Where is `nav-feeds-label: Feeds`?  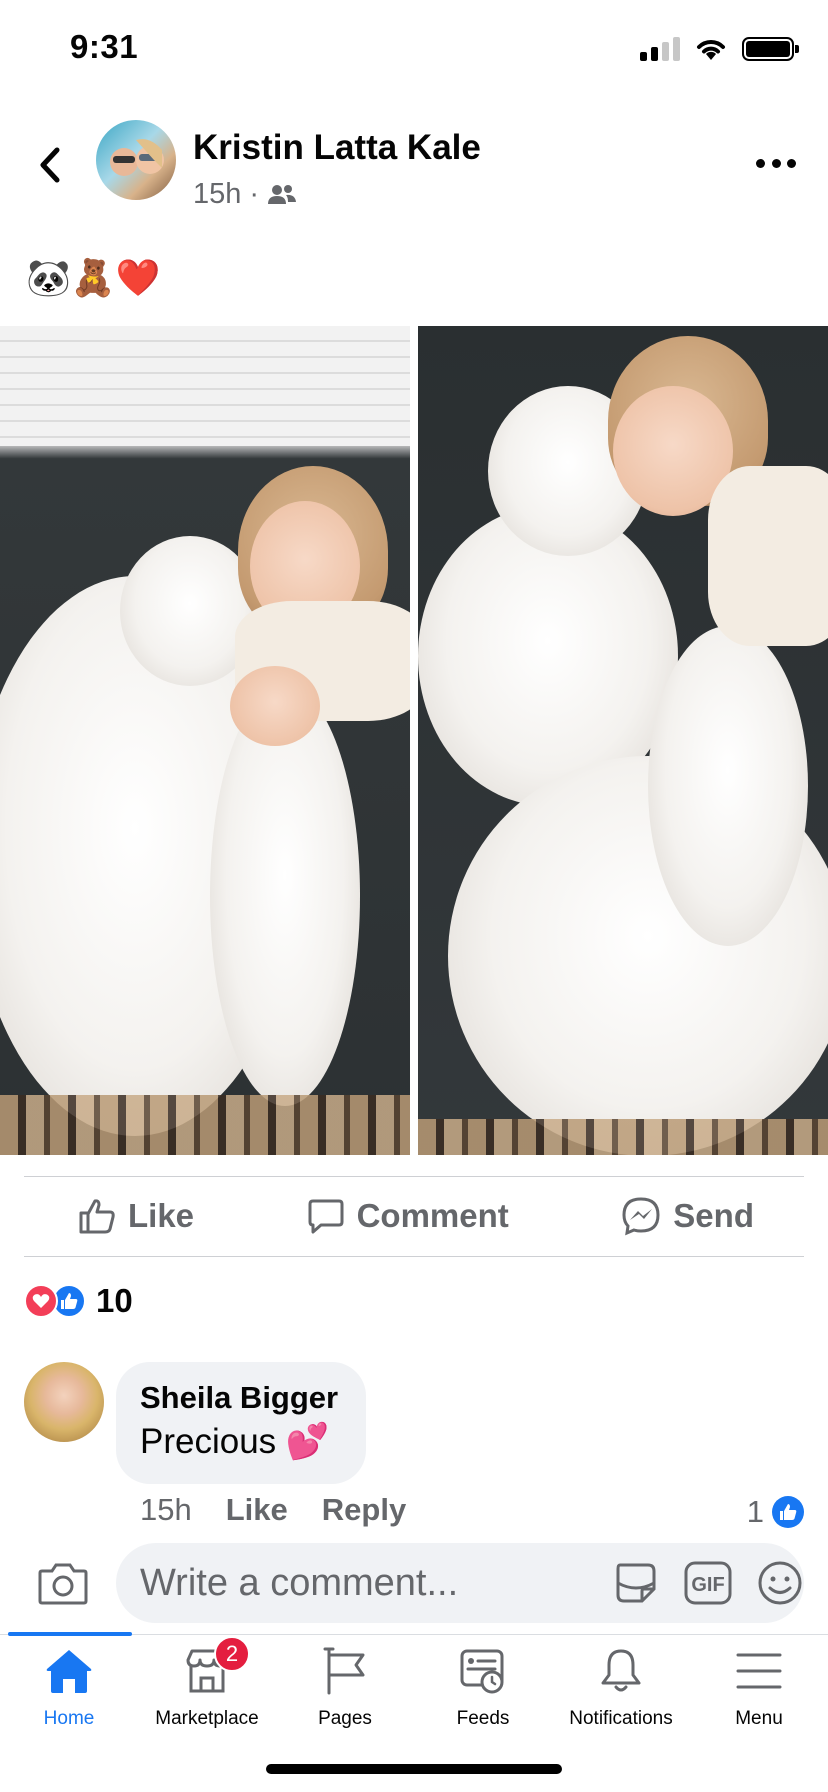
nav-feeds-label: Feeds is located at coordinates (483, 1718).